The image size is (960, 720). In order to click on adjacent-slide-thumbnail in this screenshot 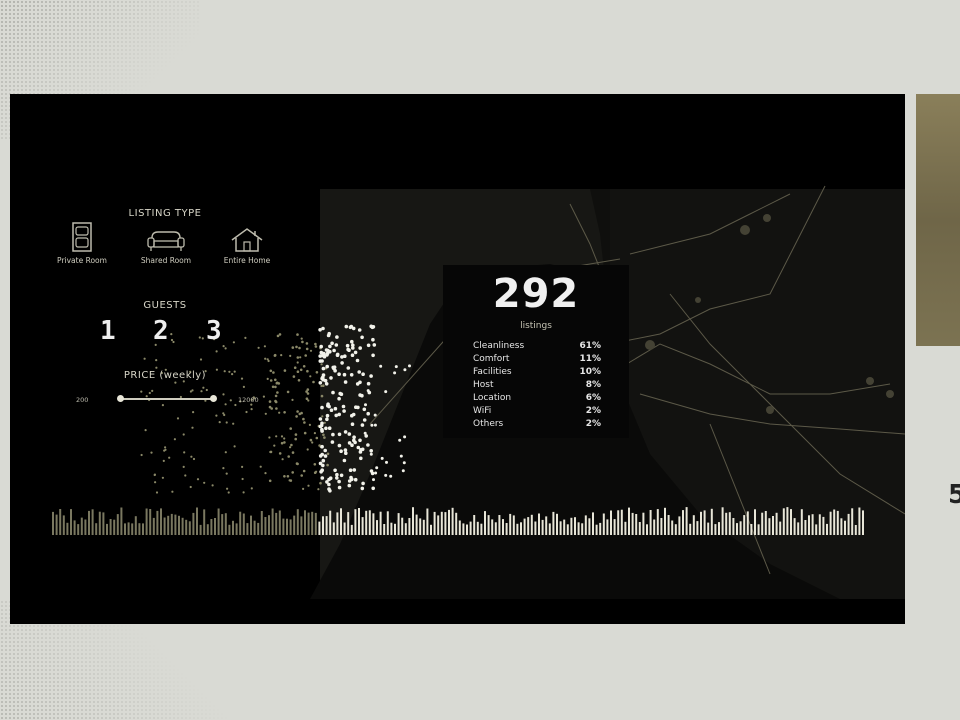, I will do `click(938, 220)`.